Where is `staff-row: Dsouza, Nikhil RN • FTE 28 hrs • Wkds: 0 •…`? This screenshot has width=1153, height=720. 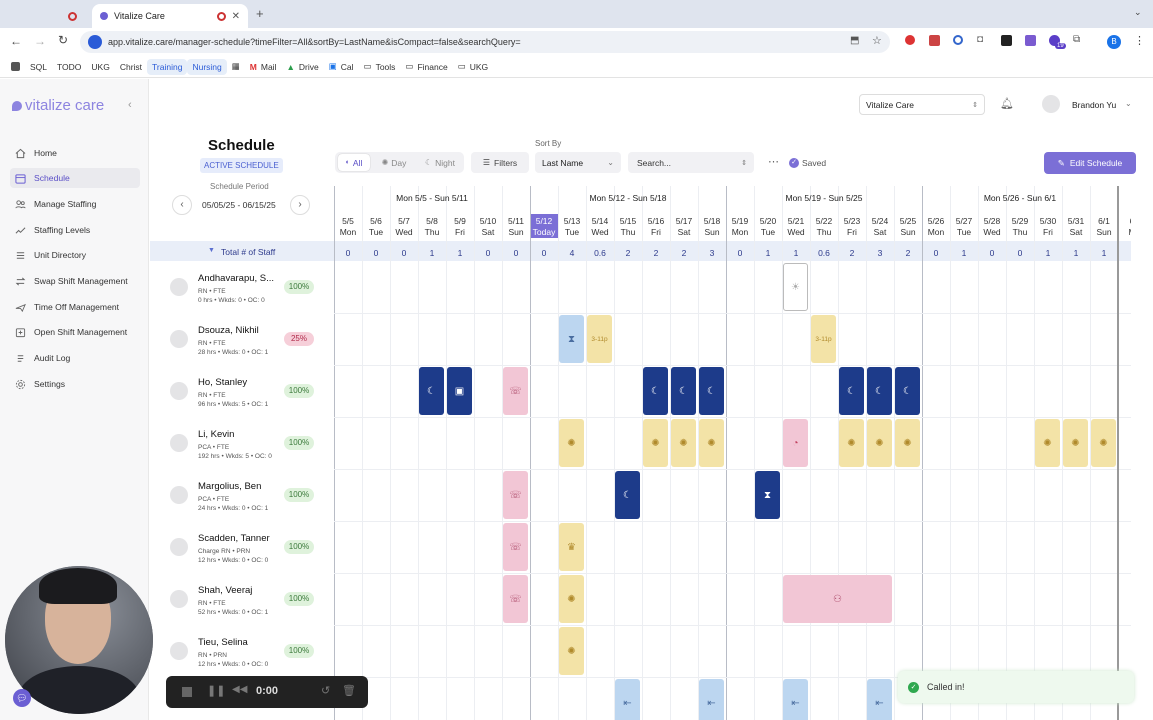 staff-row: Dsouza, Nikhil RN • FTE 28 hrs • Wkds: 0 •… is located at coordinates (241, 339).